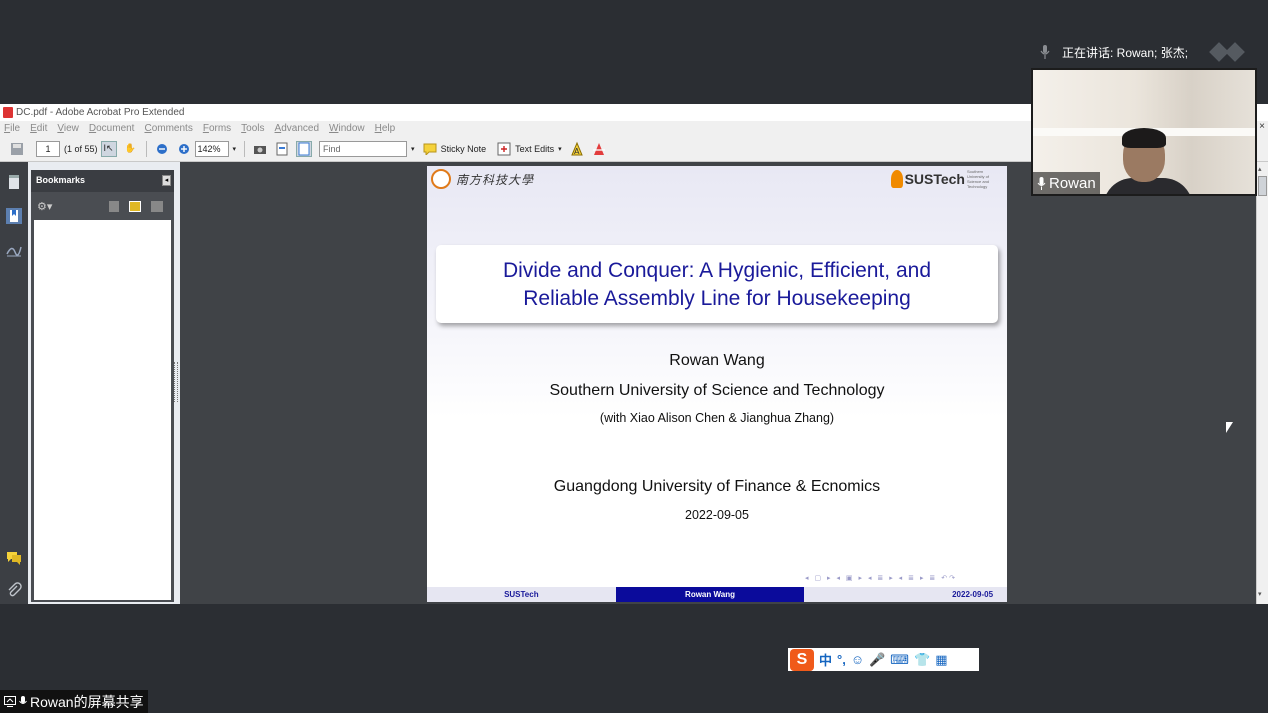 Image resolution: width=1268 pixels, height=713 pixels. Describe the element at coordinates (131, 149) in the screenshot. I see `hand-tool-icon: ✋` at that location.